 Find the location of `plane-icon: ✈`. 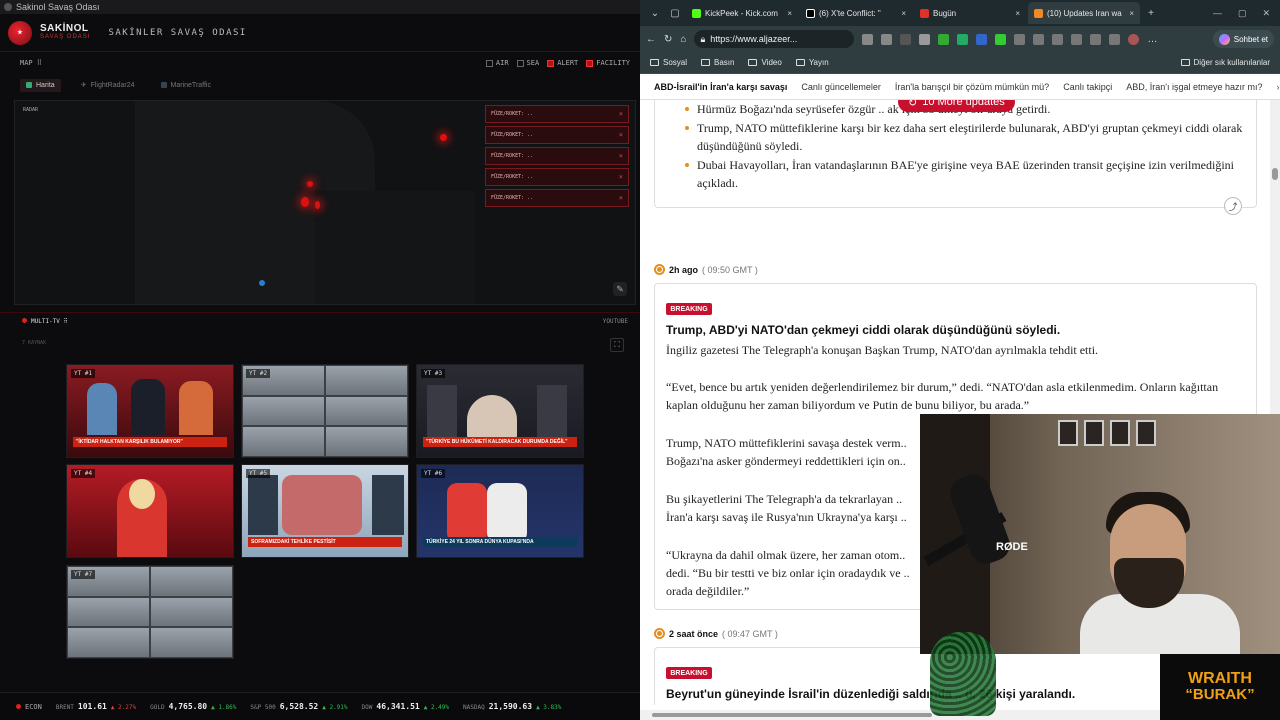

plane-icon: ✈ is located at coordinates (83, 85).